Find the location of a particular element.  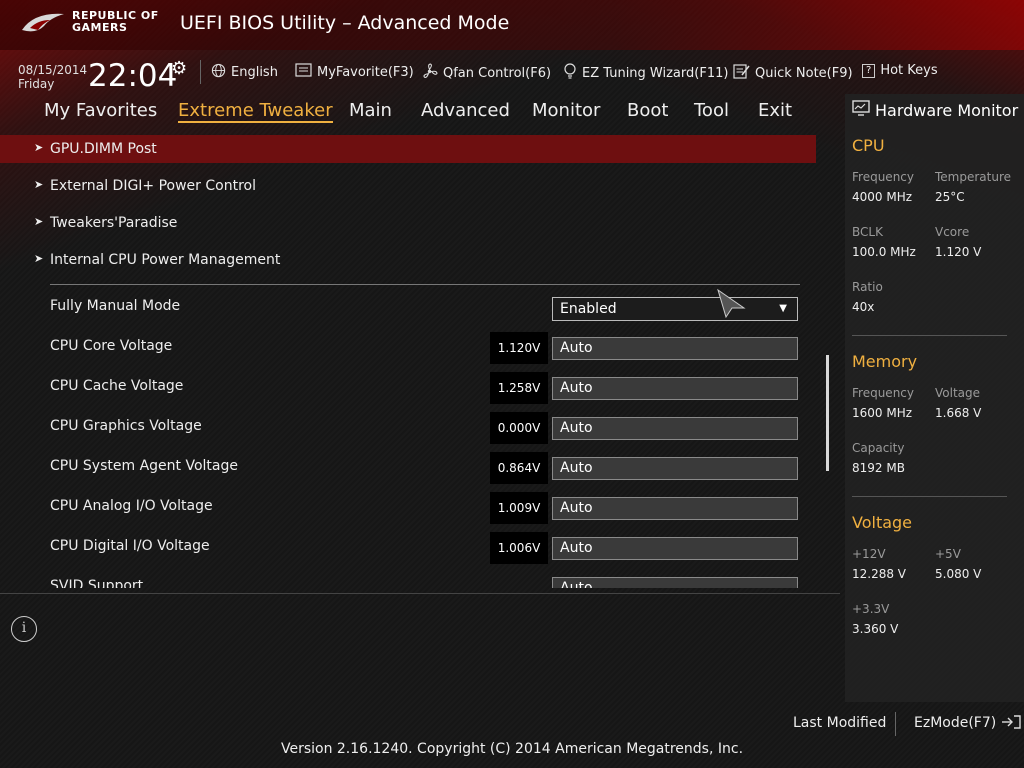

app-title: UEFI BIOS Utility – Advanced Mode is located at coordinates (345, 23).